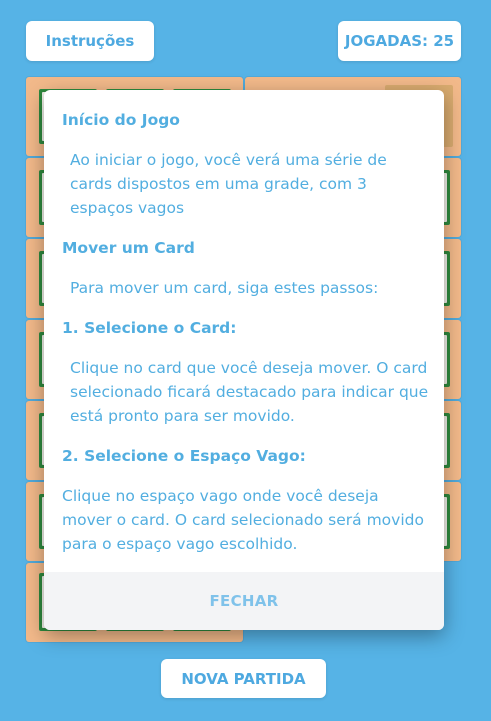  I want to click on section-title-move: Mover um Card, so click(128, 248).